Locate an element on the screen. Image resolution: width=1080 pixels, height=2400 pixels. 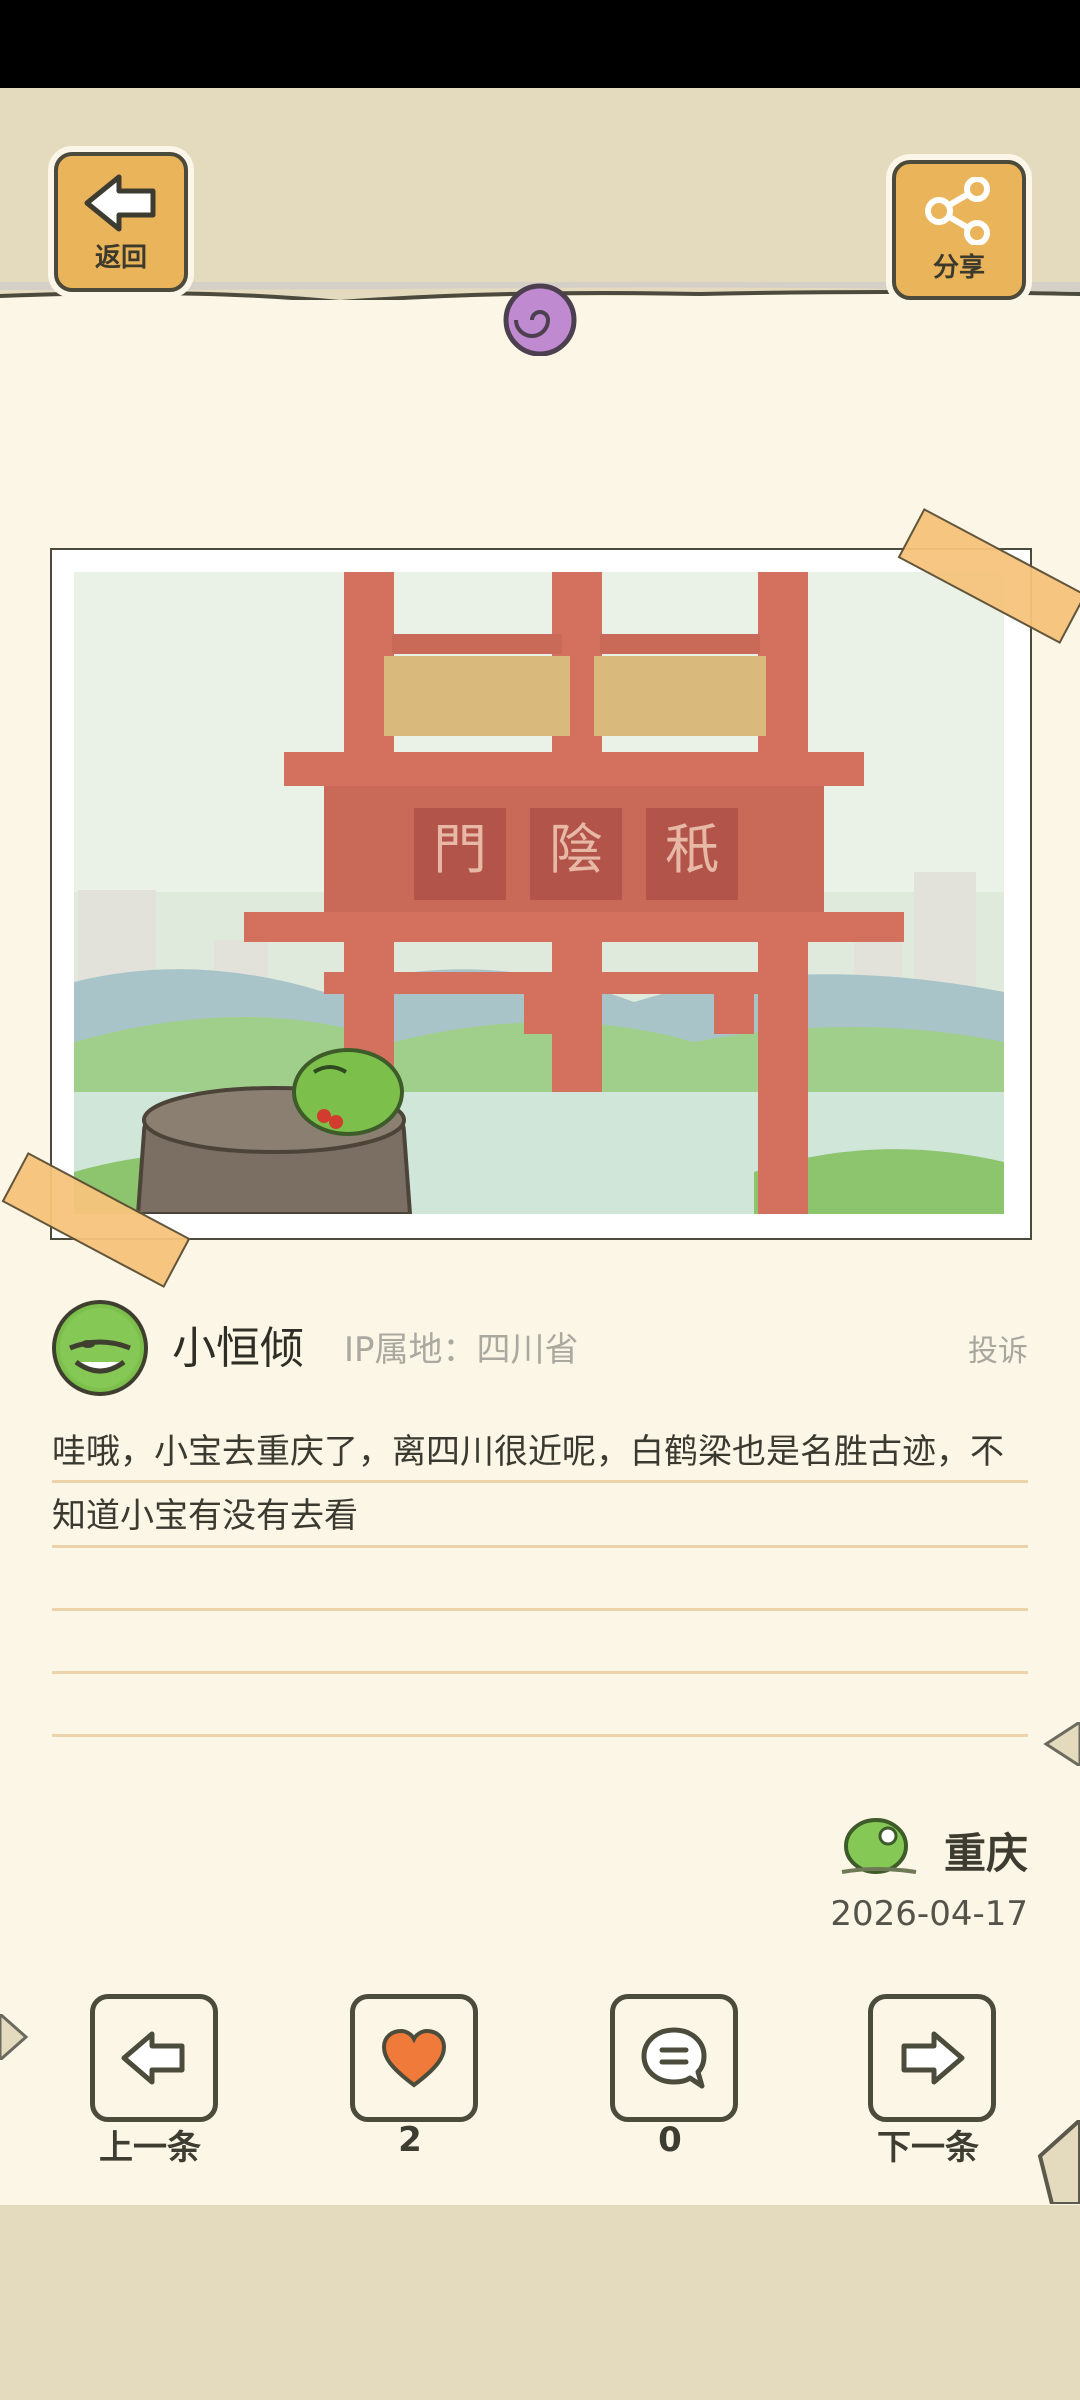
snail-shell-icon is located at coordinates (540, 319).